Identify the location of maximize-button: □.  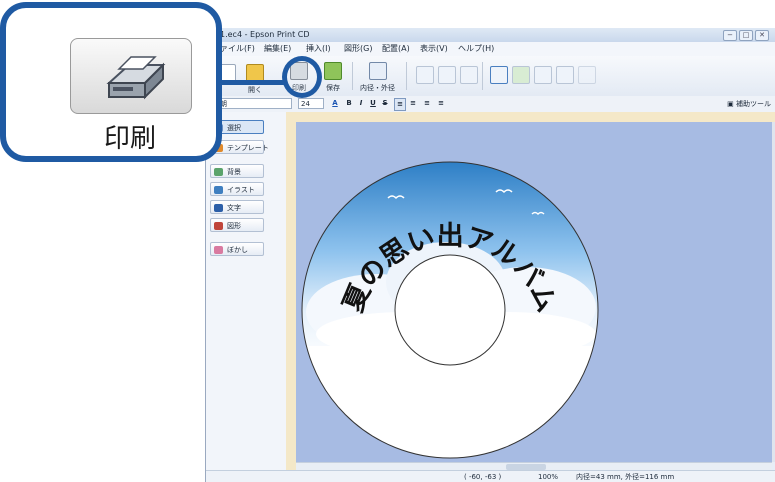
(746, 35).